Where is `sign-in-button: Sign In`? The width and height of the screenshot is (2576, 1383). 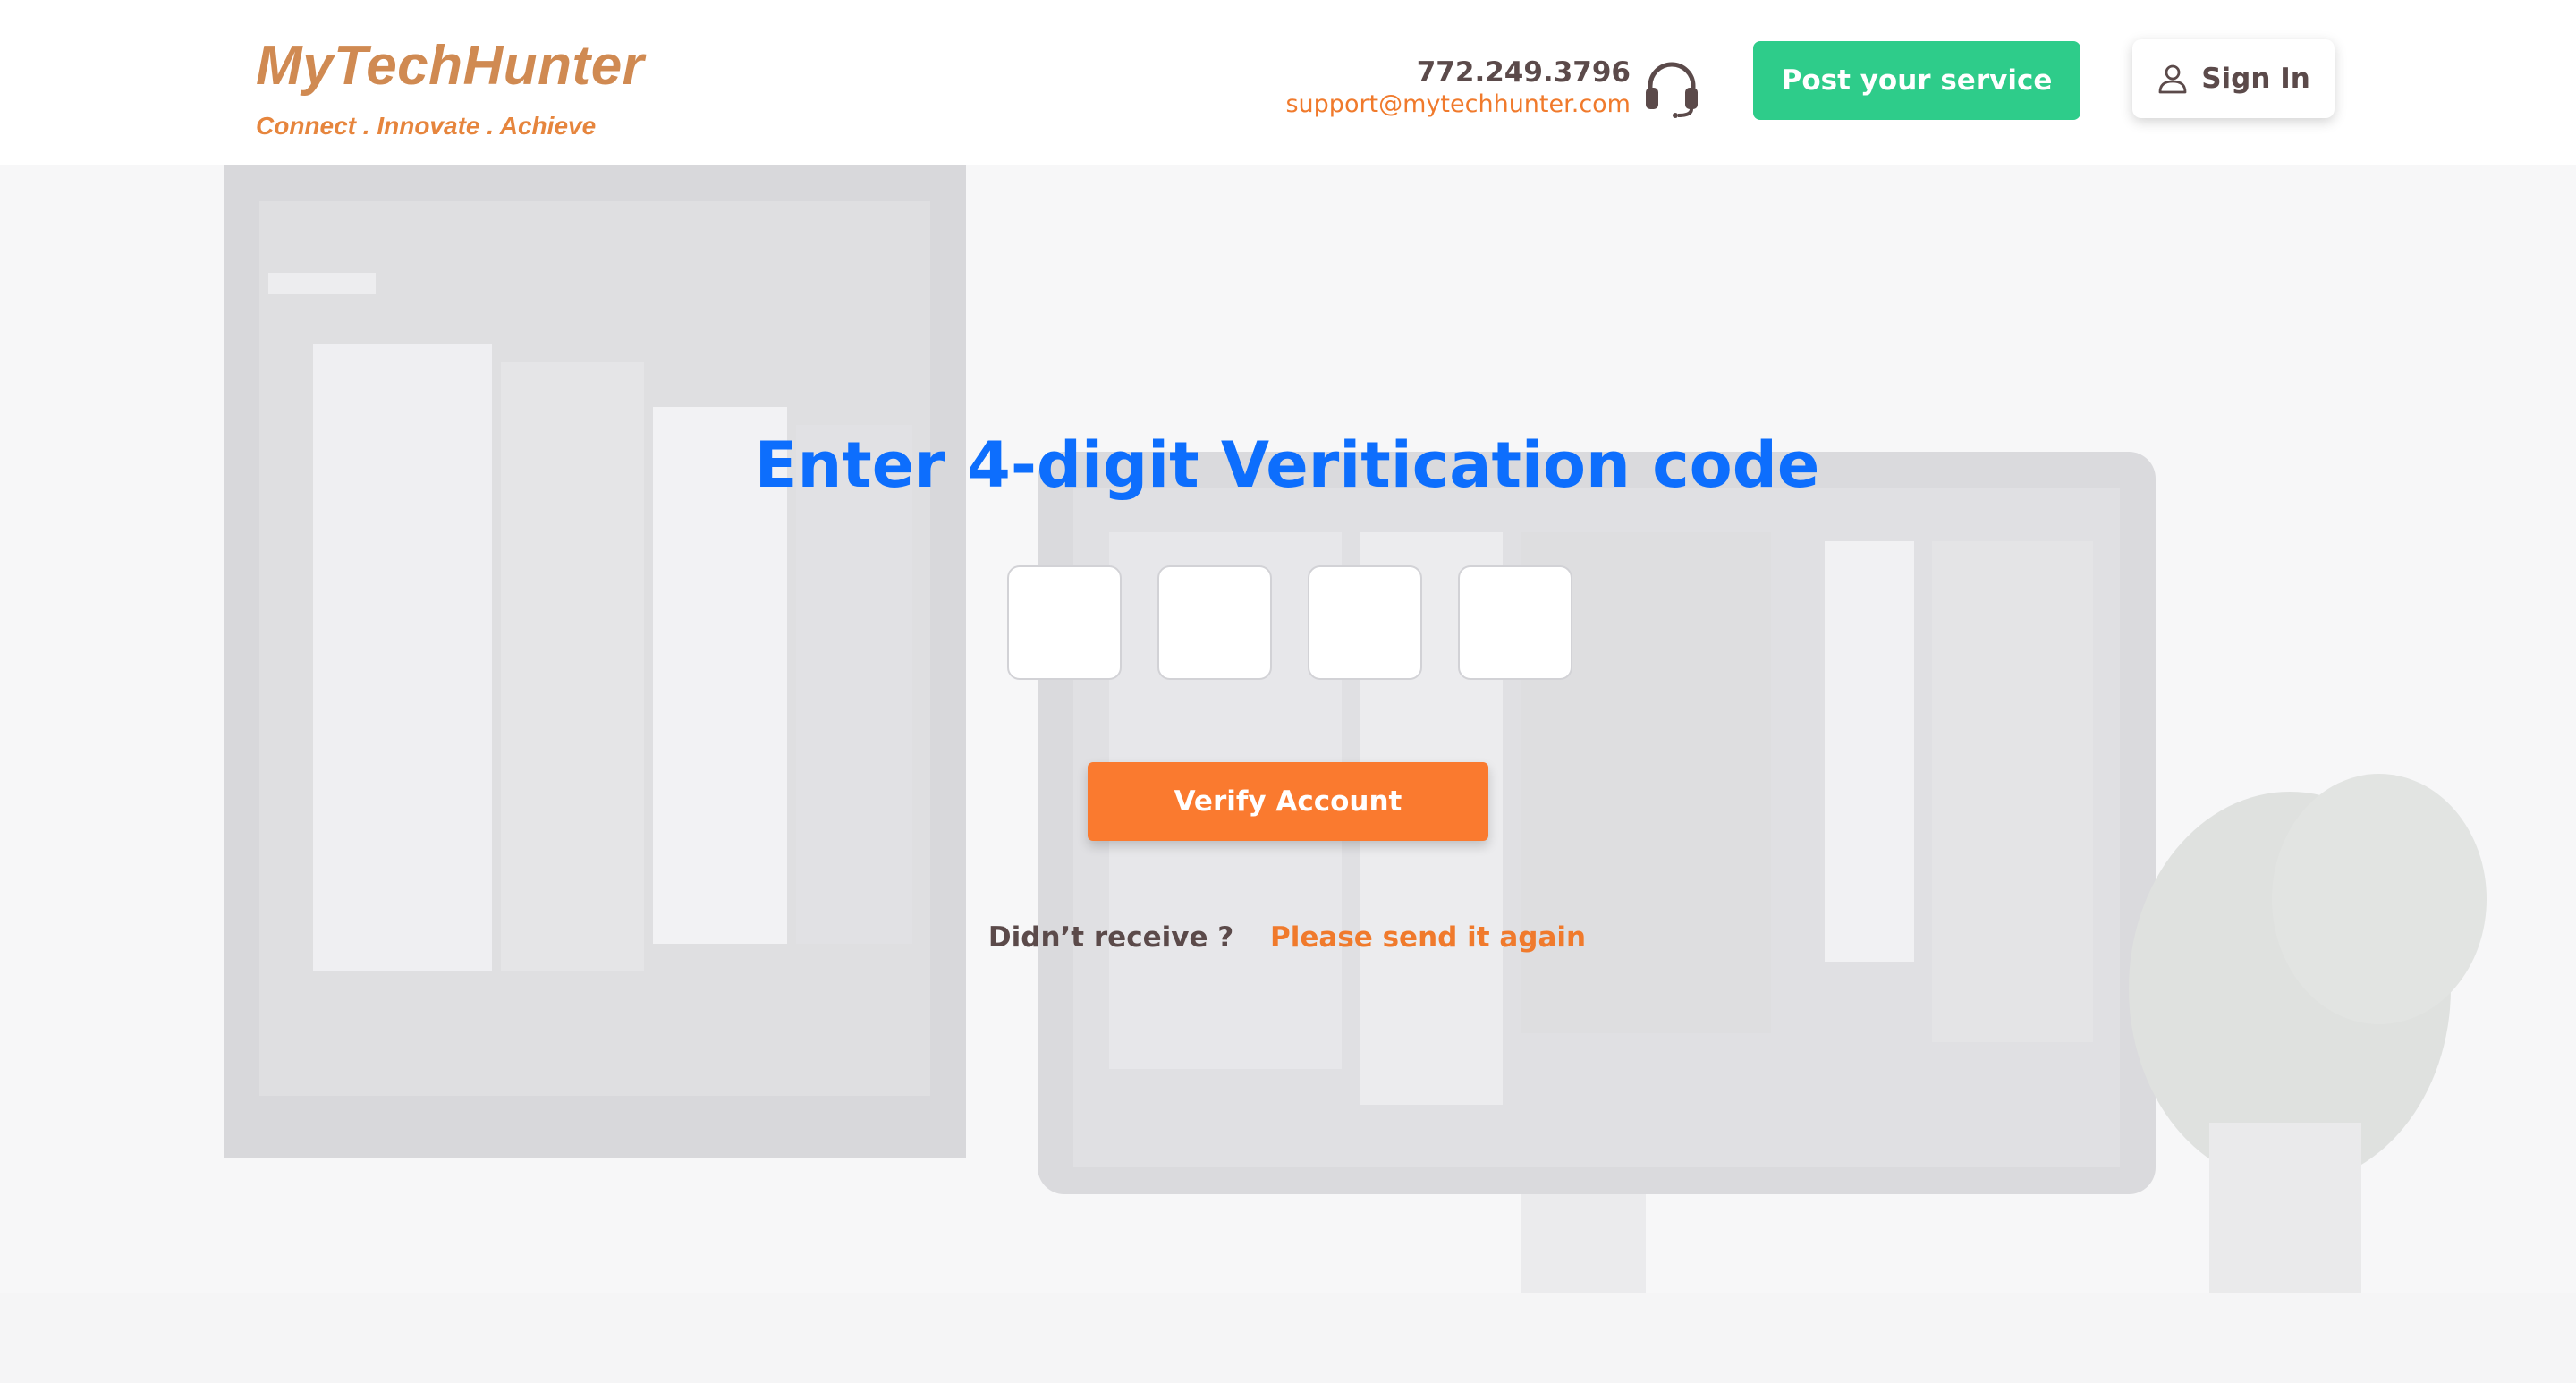
sign-in-button: Sign In is located at coordinates (2233, 79).